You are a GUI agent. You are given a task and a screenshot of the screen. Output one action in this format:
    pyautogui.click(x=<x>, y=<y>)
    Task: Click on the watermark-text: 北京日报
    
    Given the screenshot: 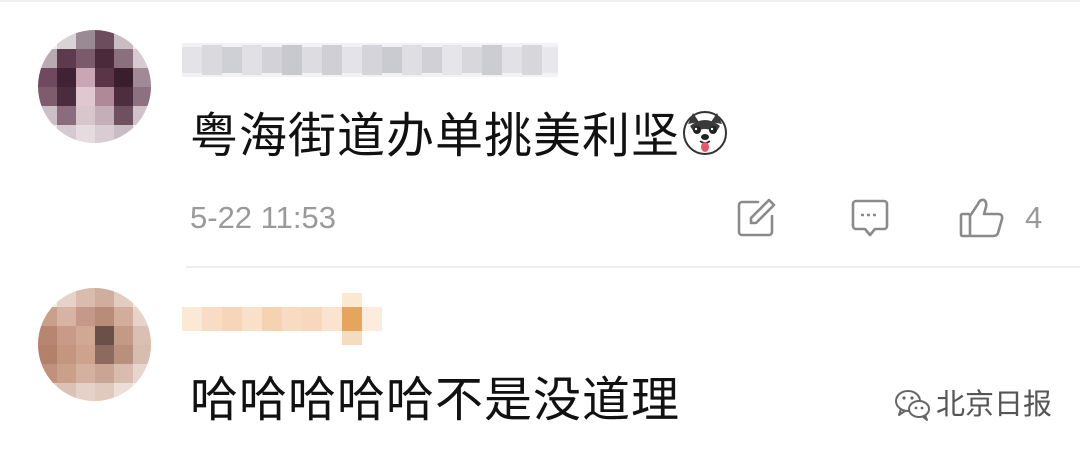 What is the action you would take?
    pyautogui.click(x=994, y=404)
    